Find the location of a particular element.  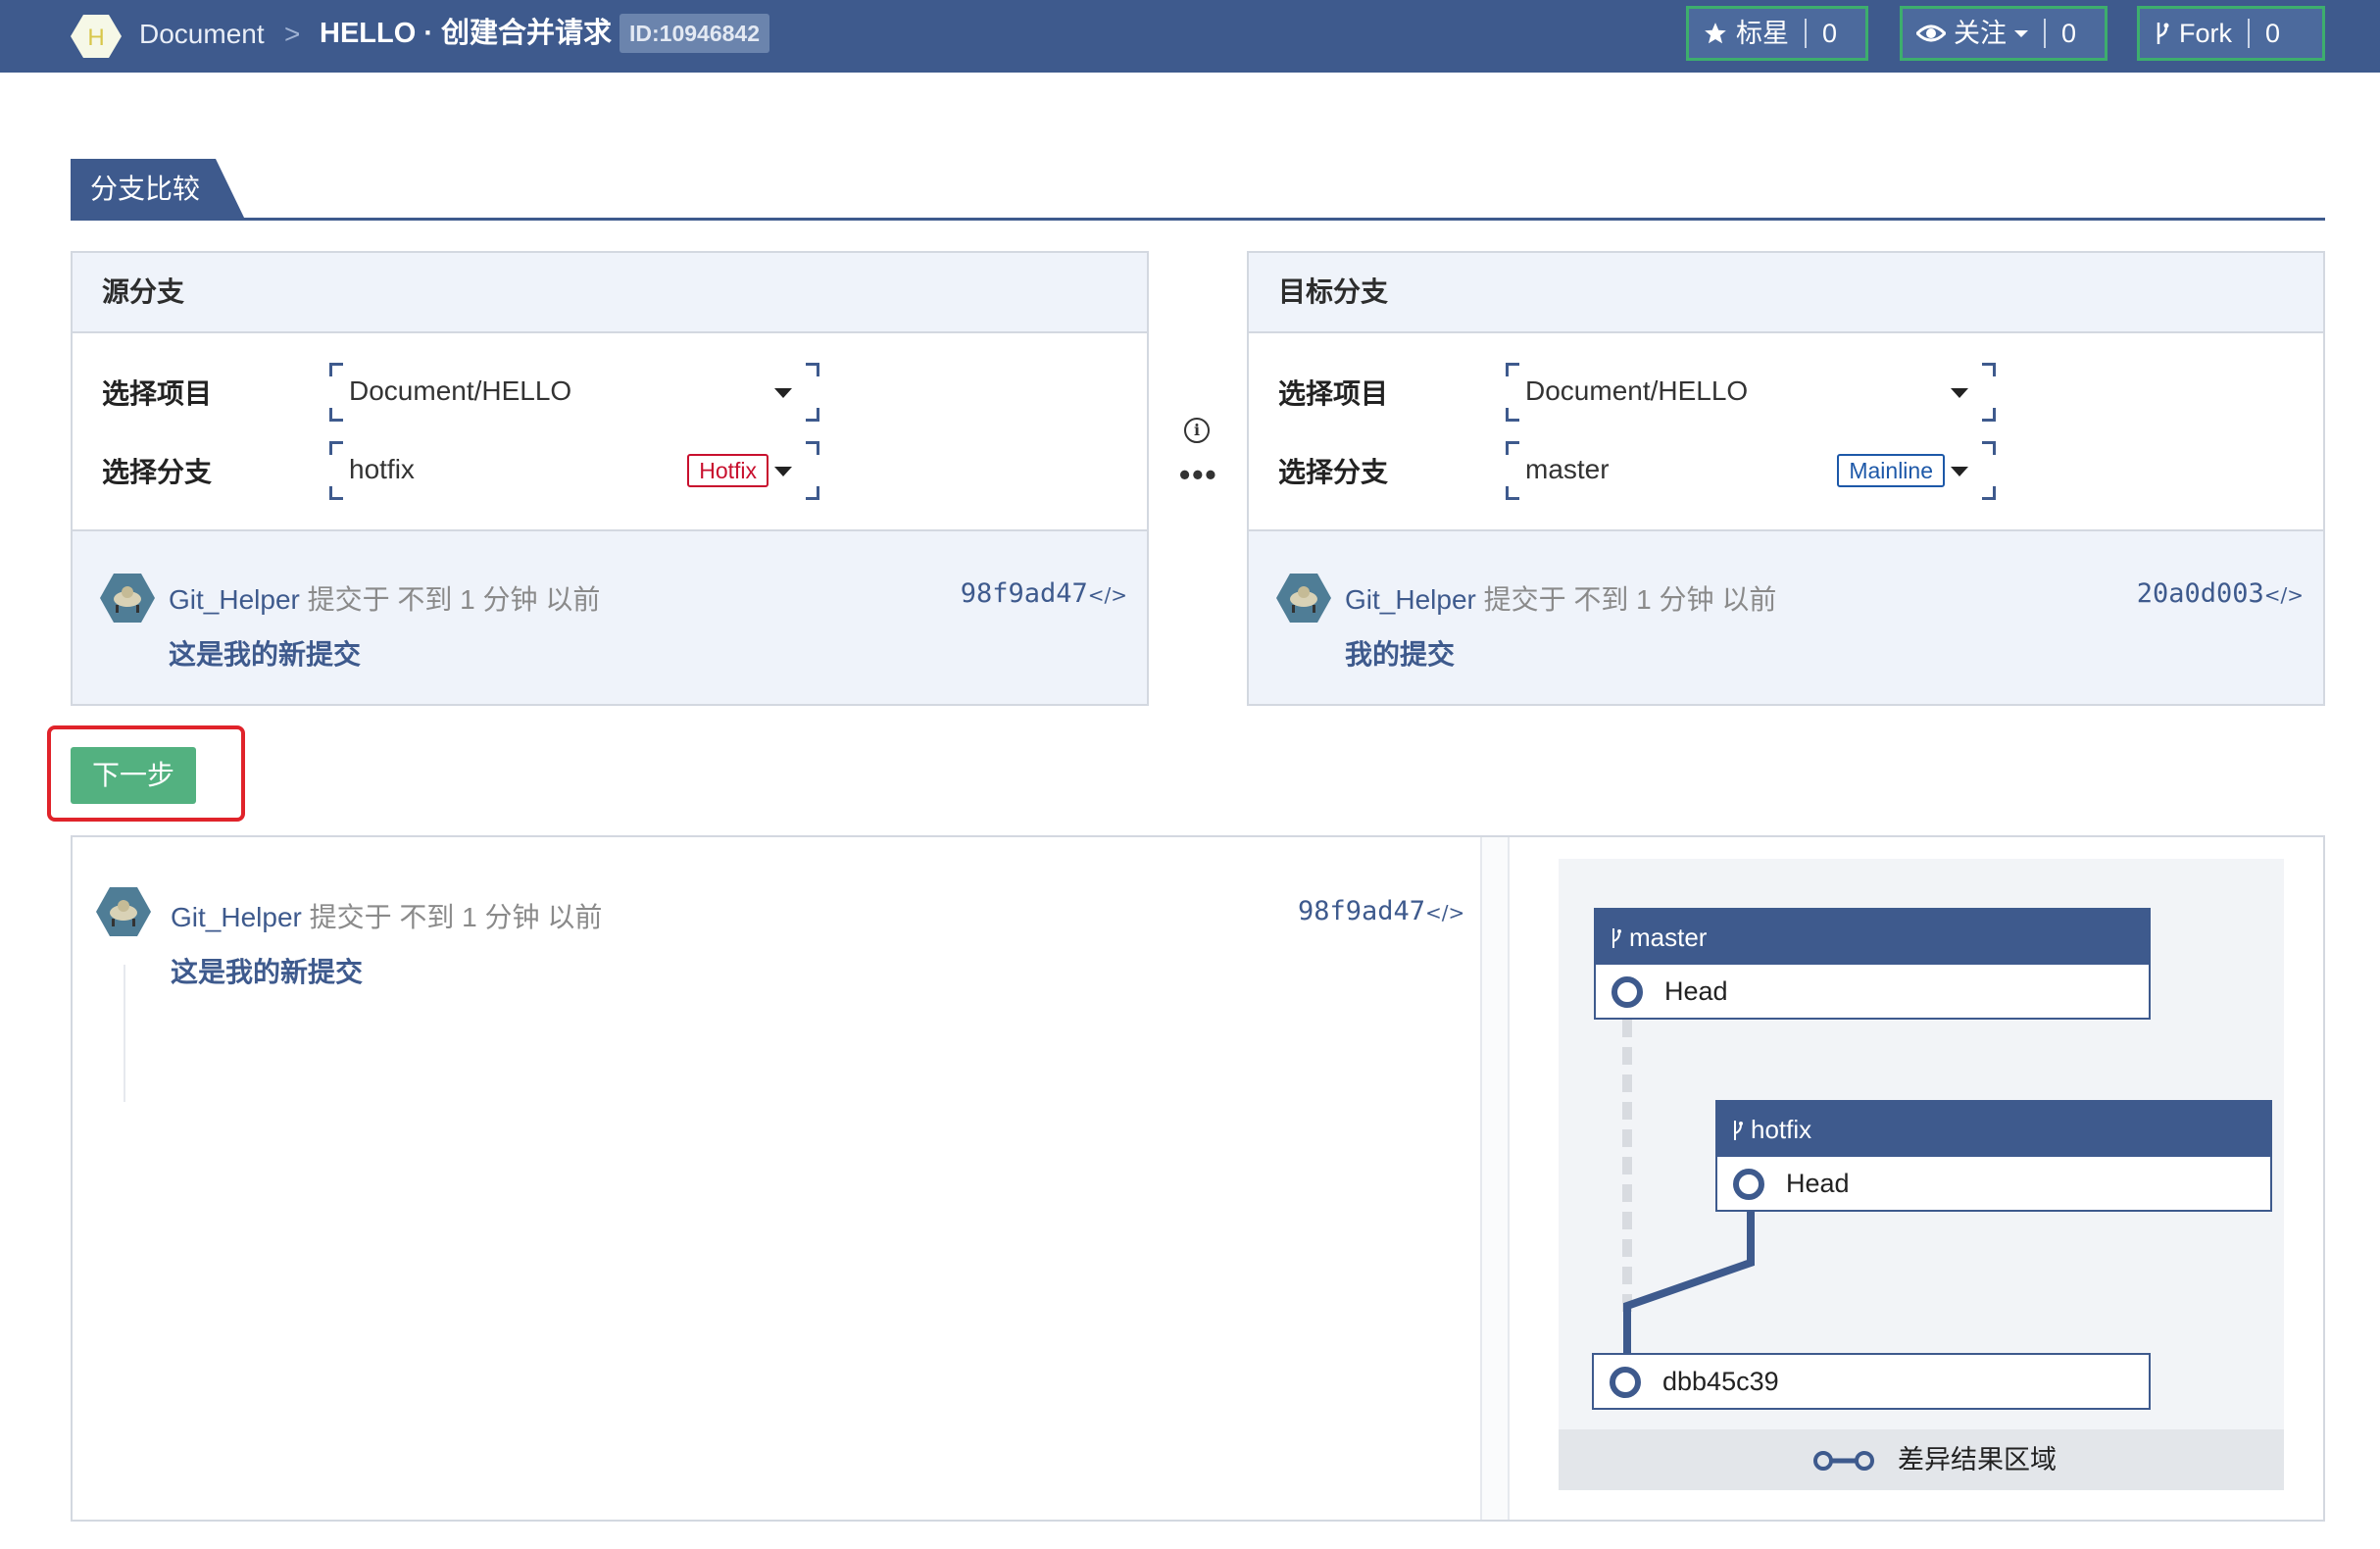

commit-message: 我的提交 is located at coordinates (1400, 653).